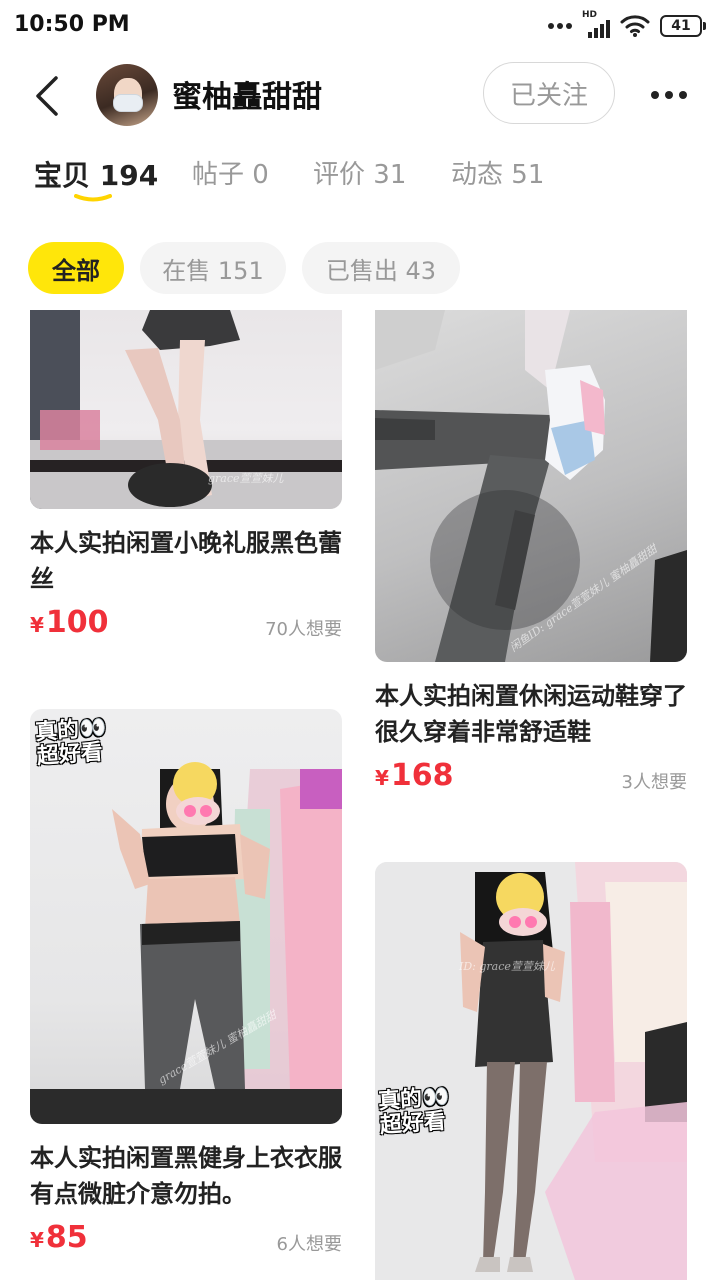 This screenshot has width=720, height=1280. Describe the element at coordinates (590, 15) in the screenshot. I see `network-label: HD` at that location.